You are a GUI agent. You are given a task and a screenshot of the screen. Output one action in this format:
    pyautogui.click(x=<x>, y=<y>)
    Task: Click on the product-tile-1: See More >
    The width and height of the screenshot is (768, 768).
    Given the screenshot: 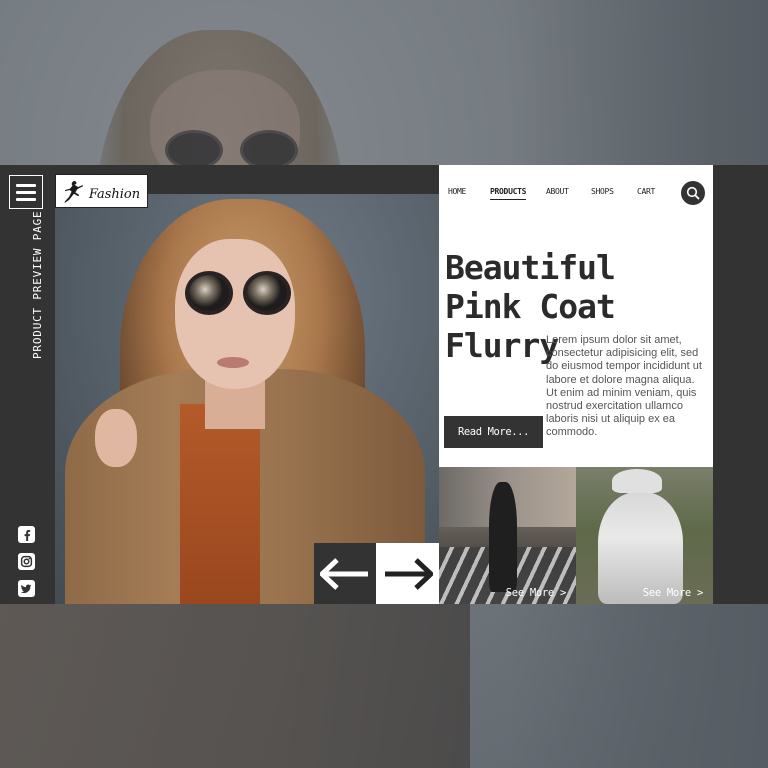 What is the action you would take?
    pyautogui.click(x=507, y=535)
    